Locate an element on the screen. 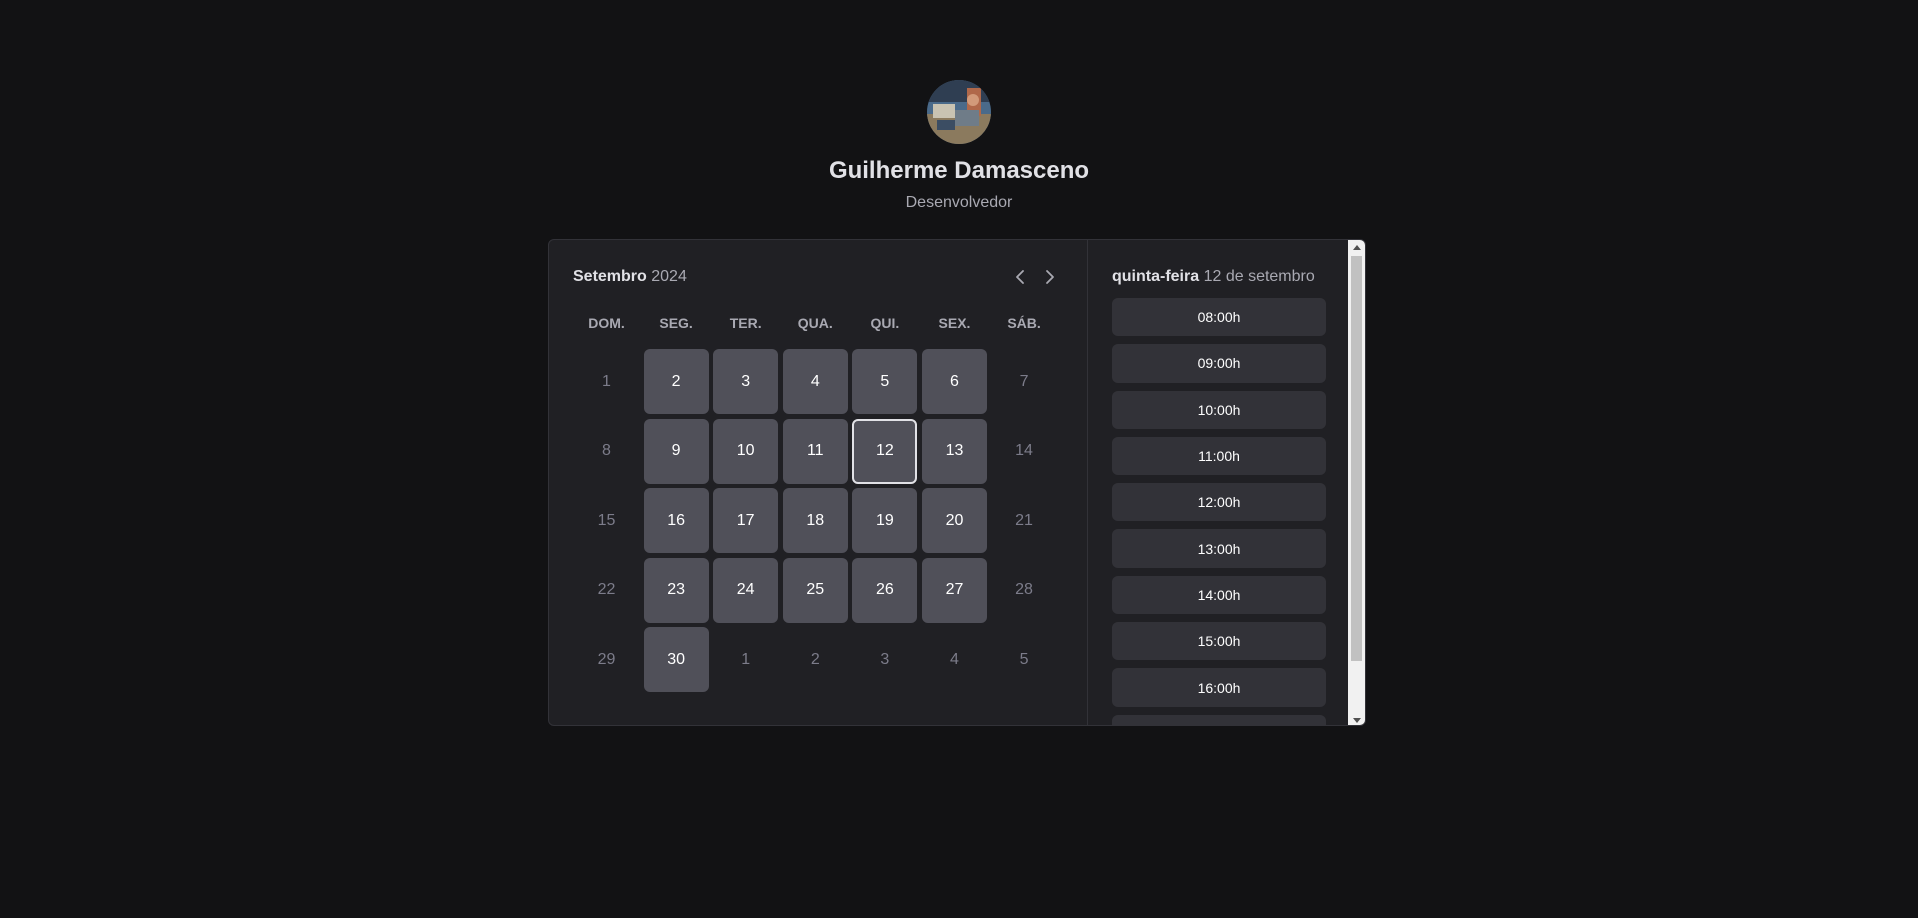 This screenshot has width=1918, height=918. time-picker-header: quinta-feira 12 de setembro is located at coordinates (1226, 277).